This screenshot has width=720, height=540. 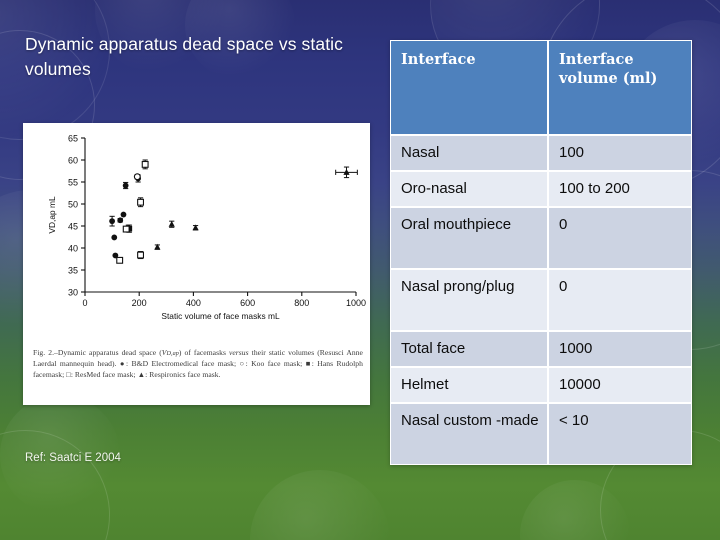 I want to click on table-row: Nasal 100, so click(x=541, y=153).